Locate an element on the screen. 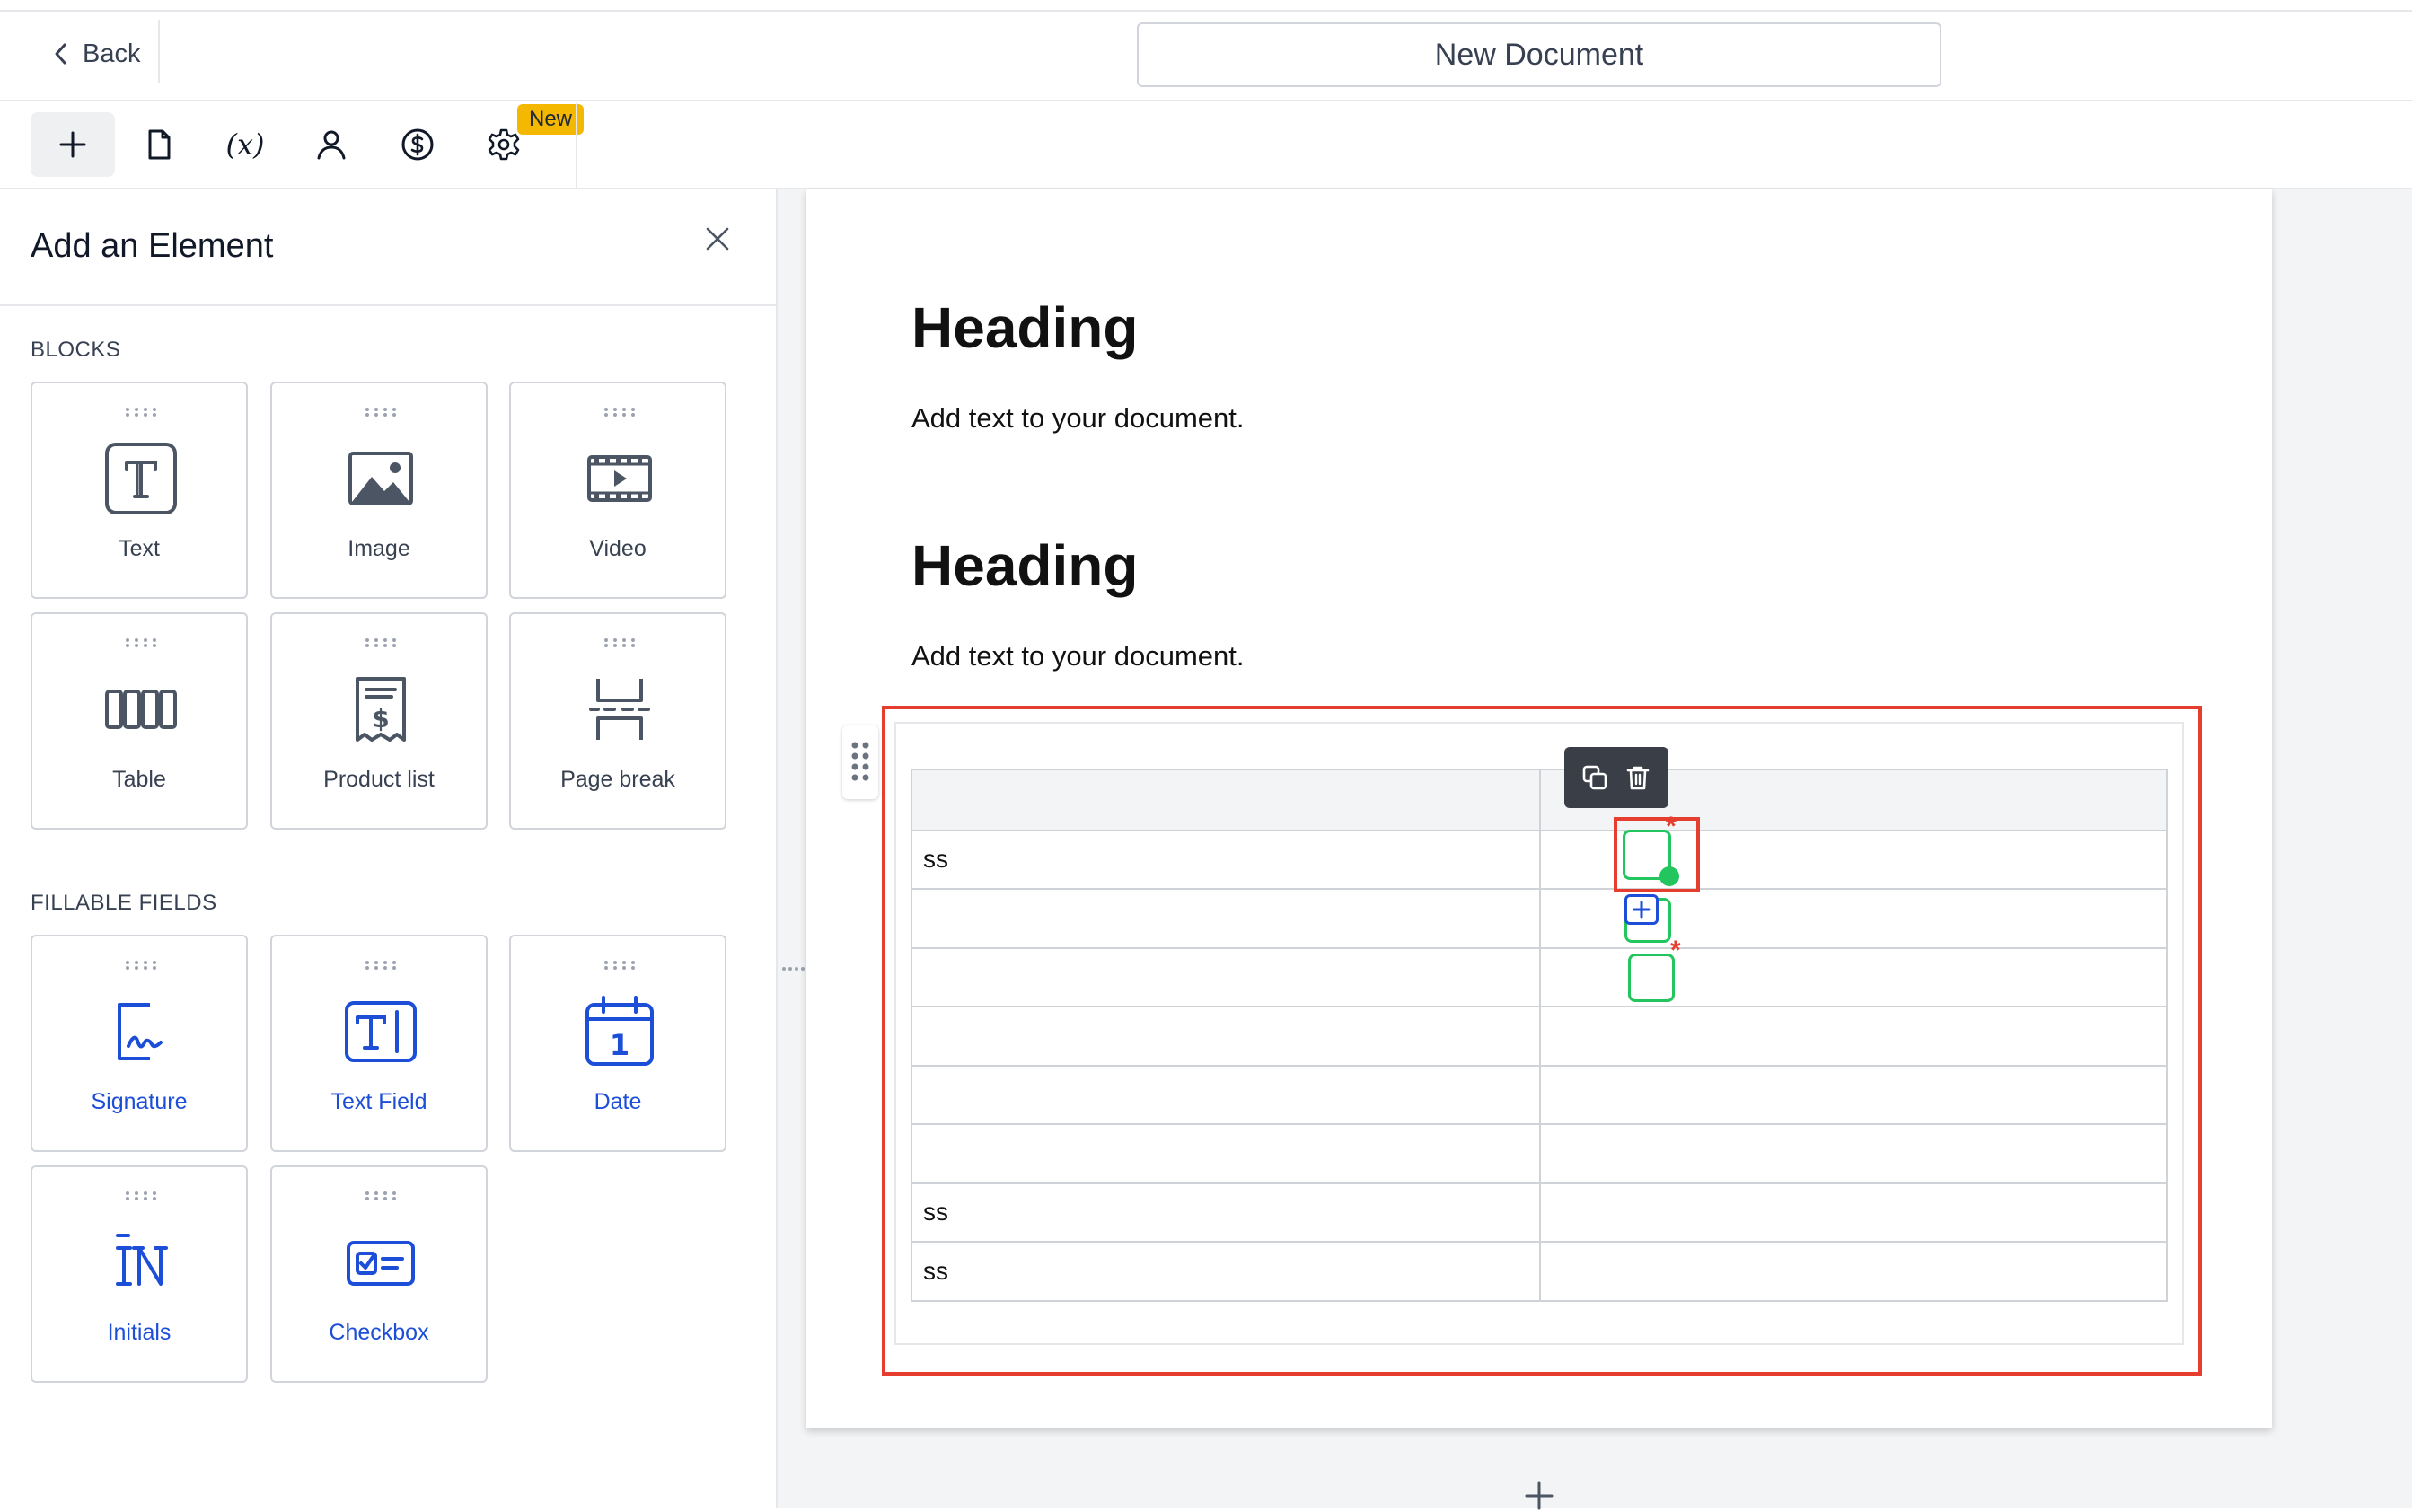 This screenshot has width=2412, height=1512. trash-icon is located at coordinates (1638, 777).